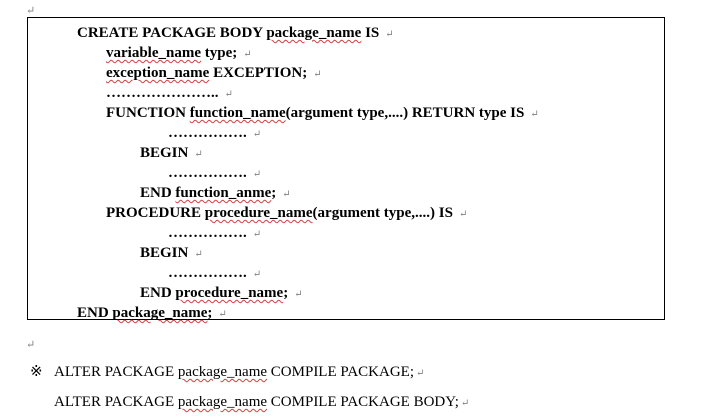 Image resolution: width=709 pixels, height=419 pixels. I want to click on code-text: type;, so click(219, 53).